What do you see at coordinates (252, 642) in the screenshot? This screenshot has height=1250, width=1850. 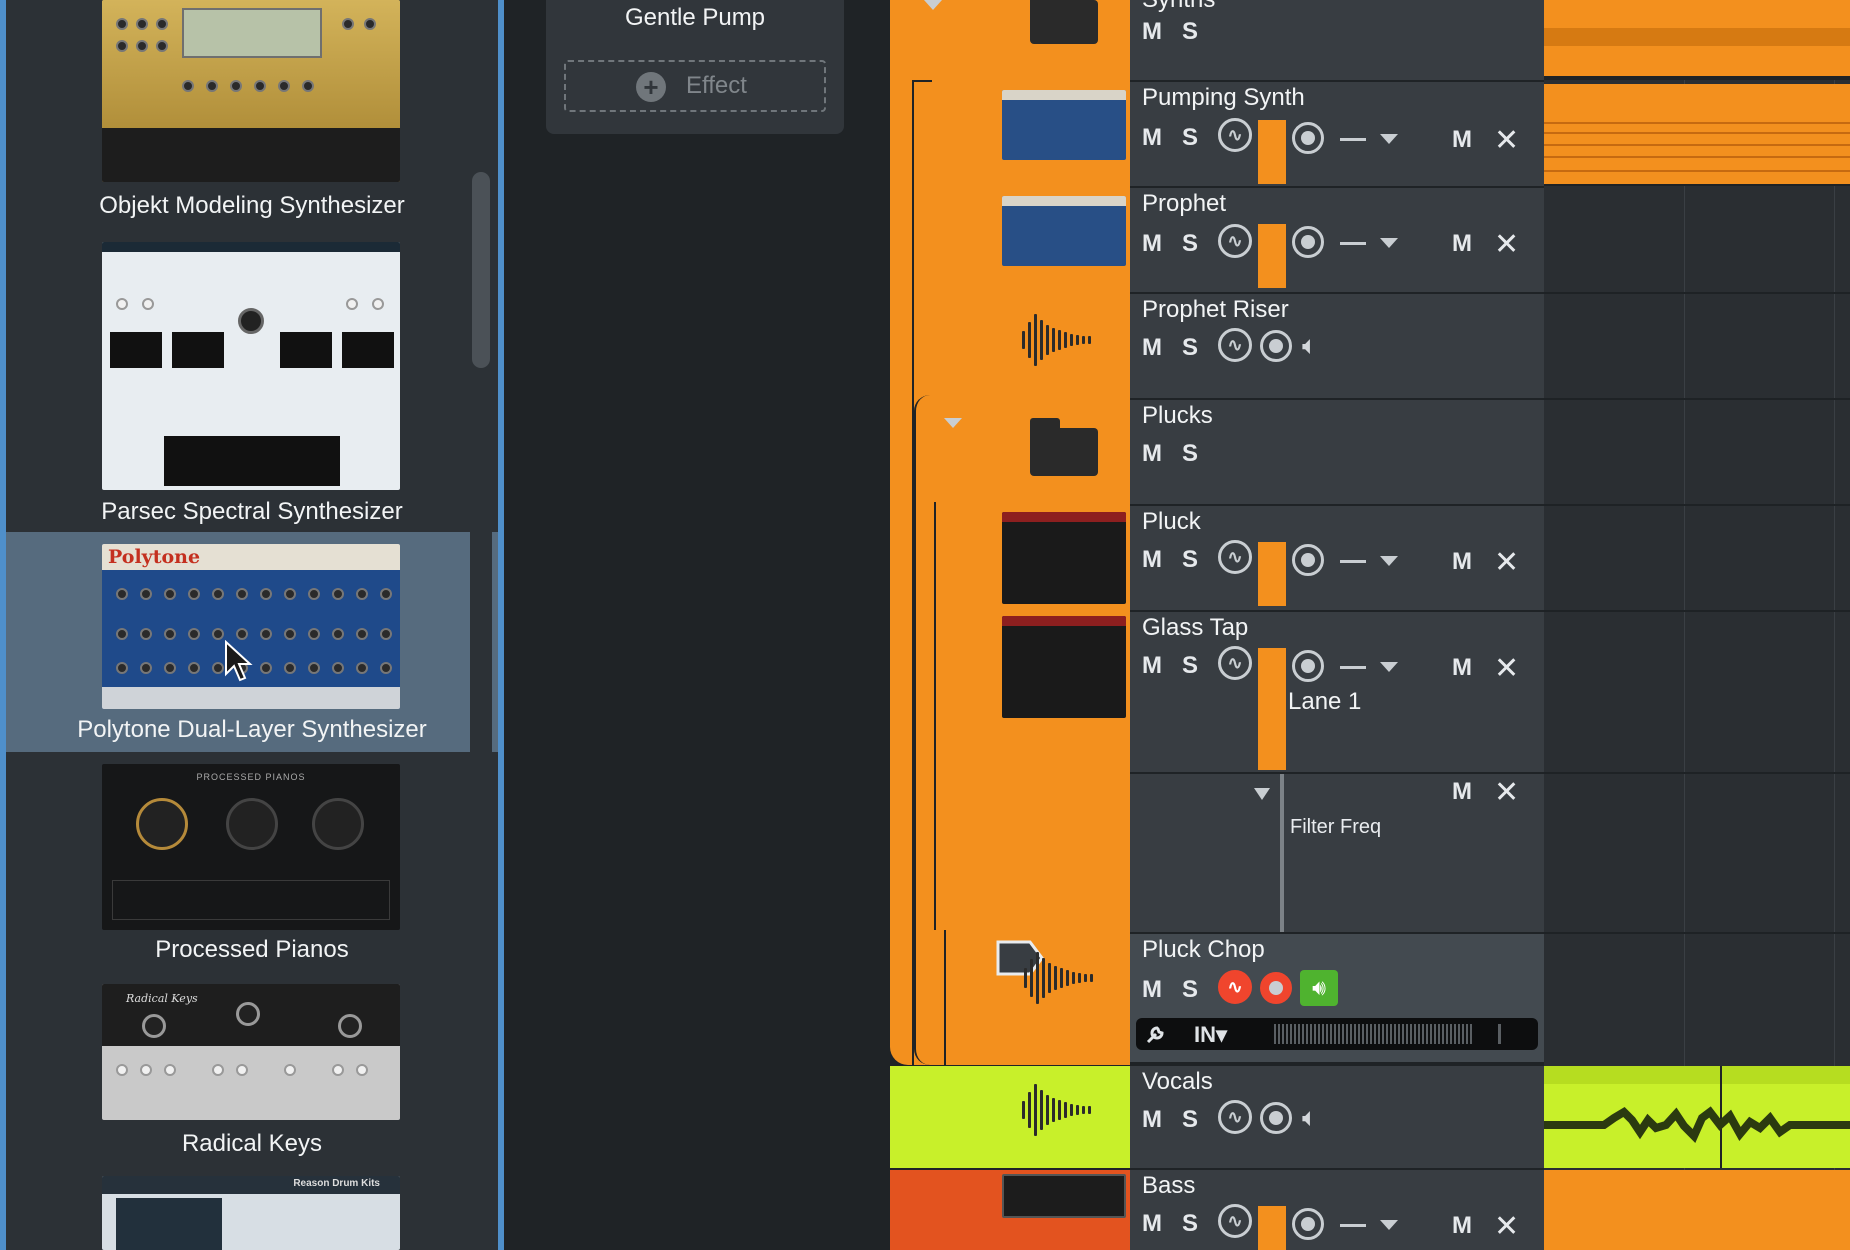 I see `plugin-polytone: Polytone Polytone Dual-Layer Synthesizer` at bounding box center [252, 642].